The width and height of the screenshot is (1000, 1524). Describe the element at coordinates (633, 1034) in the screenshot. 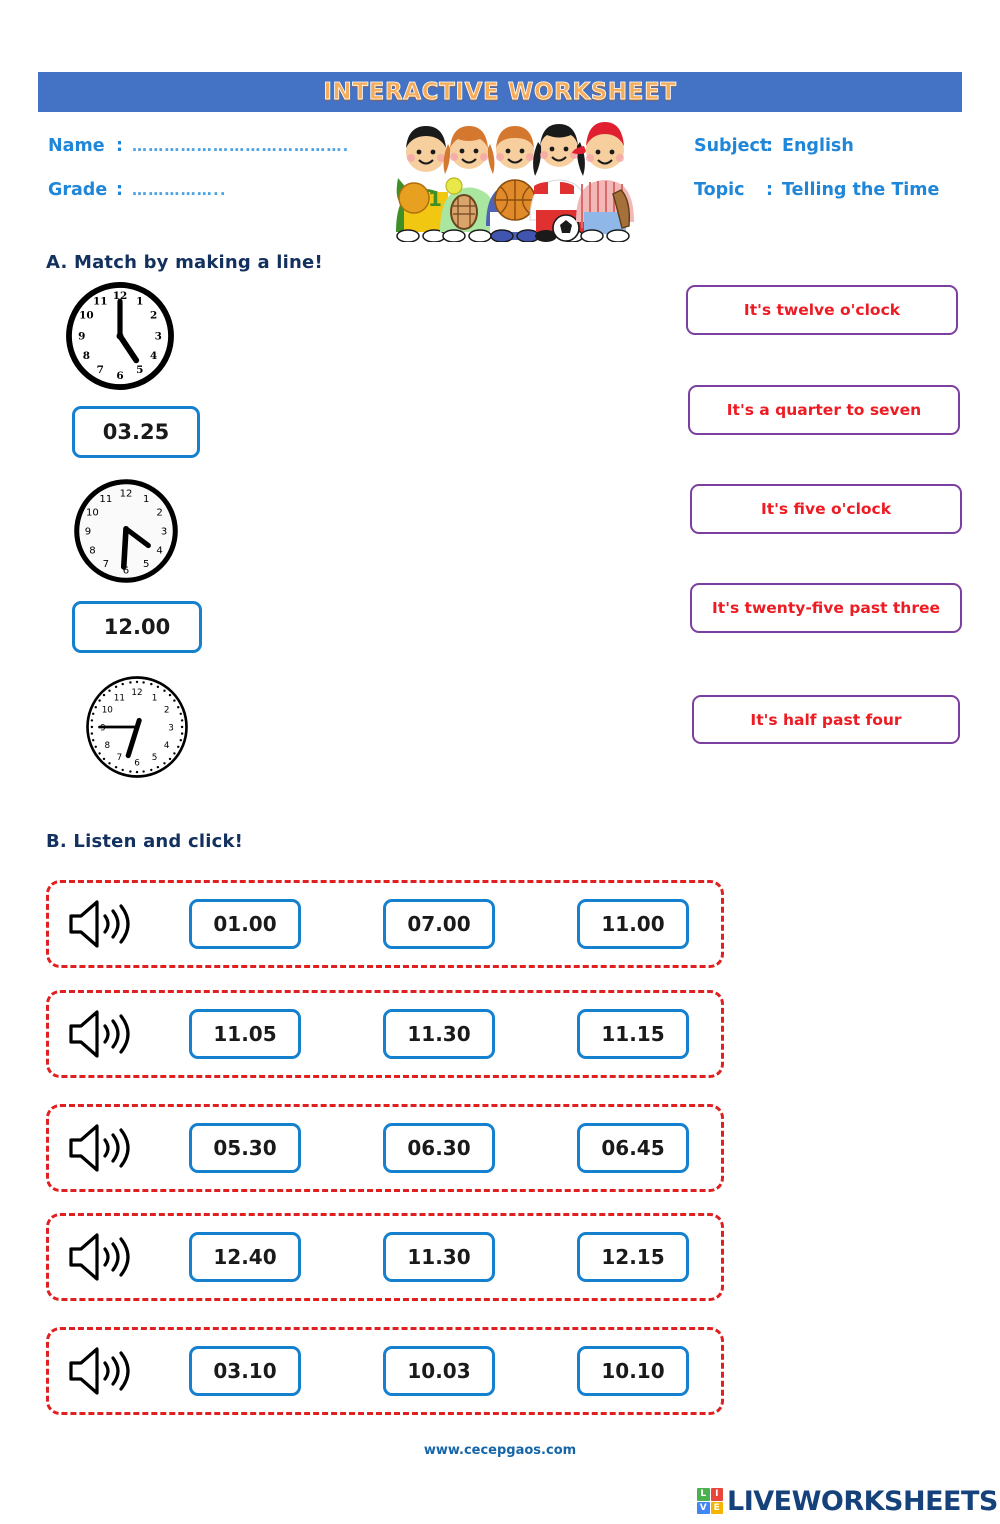

I see `option-box: 11.15` at that location.